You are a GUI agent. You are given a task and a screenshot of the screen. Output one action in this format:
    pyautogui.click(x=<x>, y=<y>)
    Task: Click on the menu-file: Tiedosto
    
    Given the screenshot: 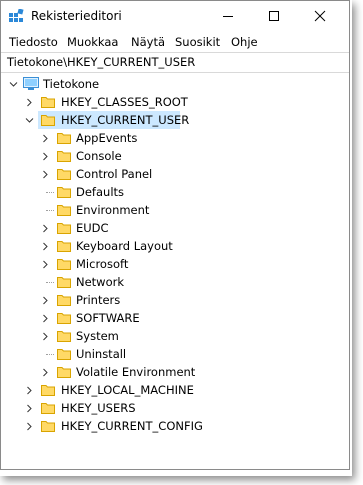 What is the action you would take?
    pyautogui.click(x=33, y=42)
    